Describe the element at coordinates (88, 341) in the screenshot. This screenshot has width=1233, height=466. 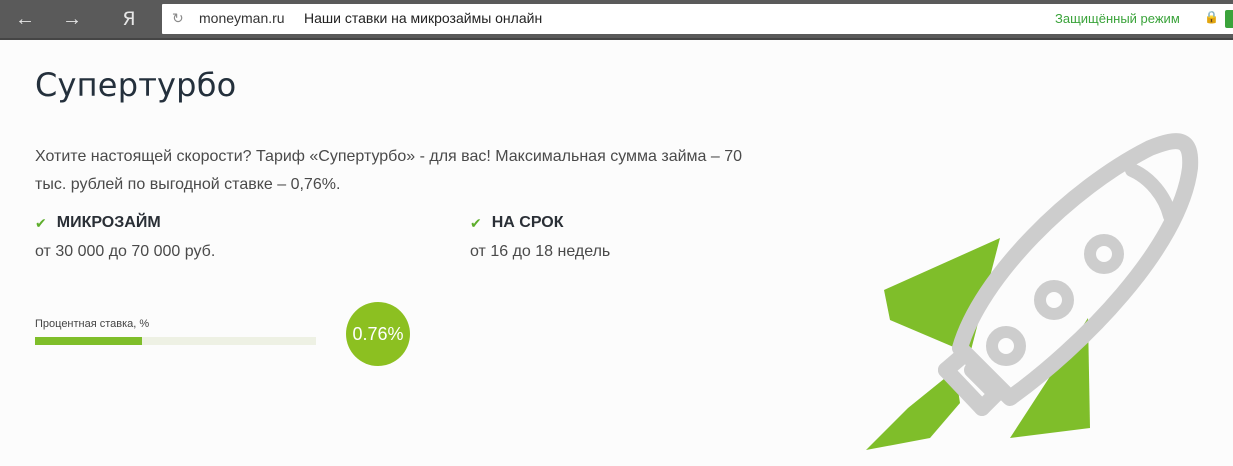
I see `rate-progress-fill` at that location.